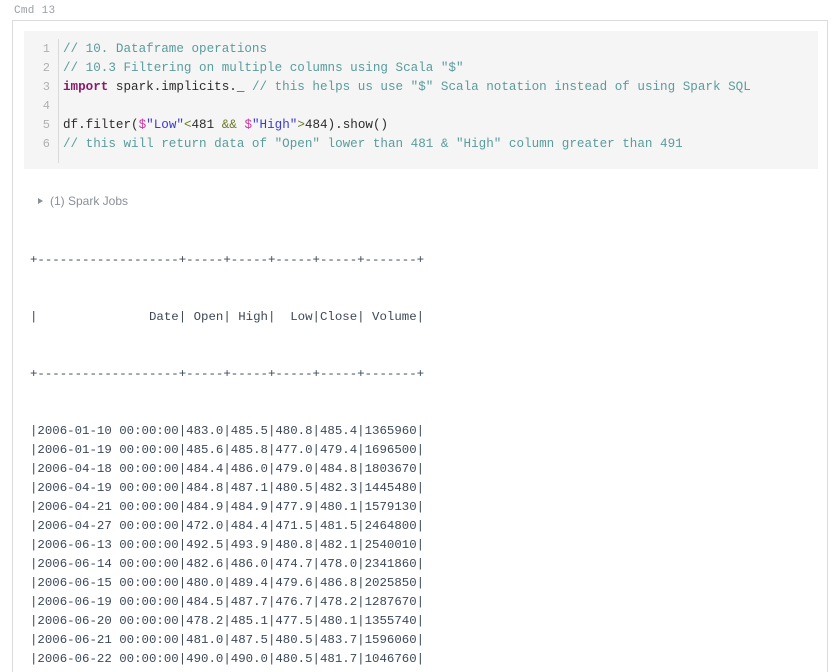 The height and width of the screenshot is (672, 840). I want to click on line-number: 6, so click(46, 144).